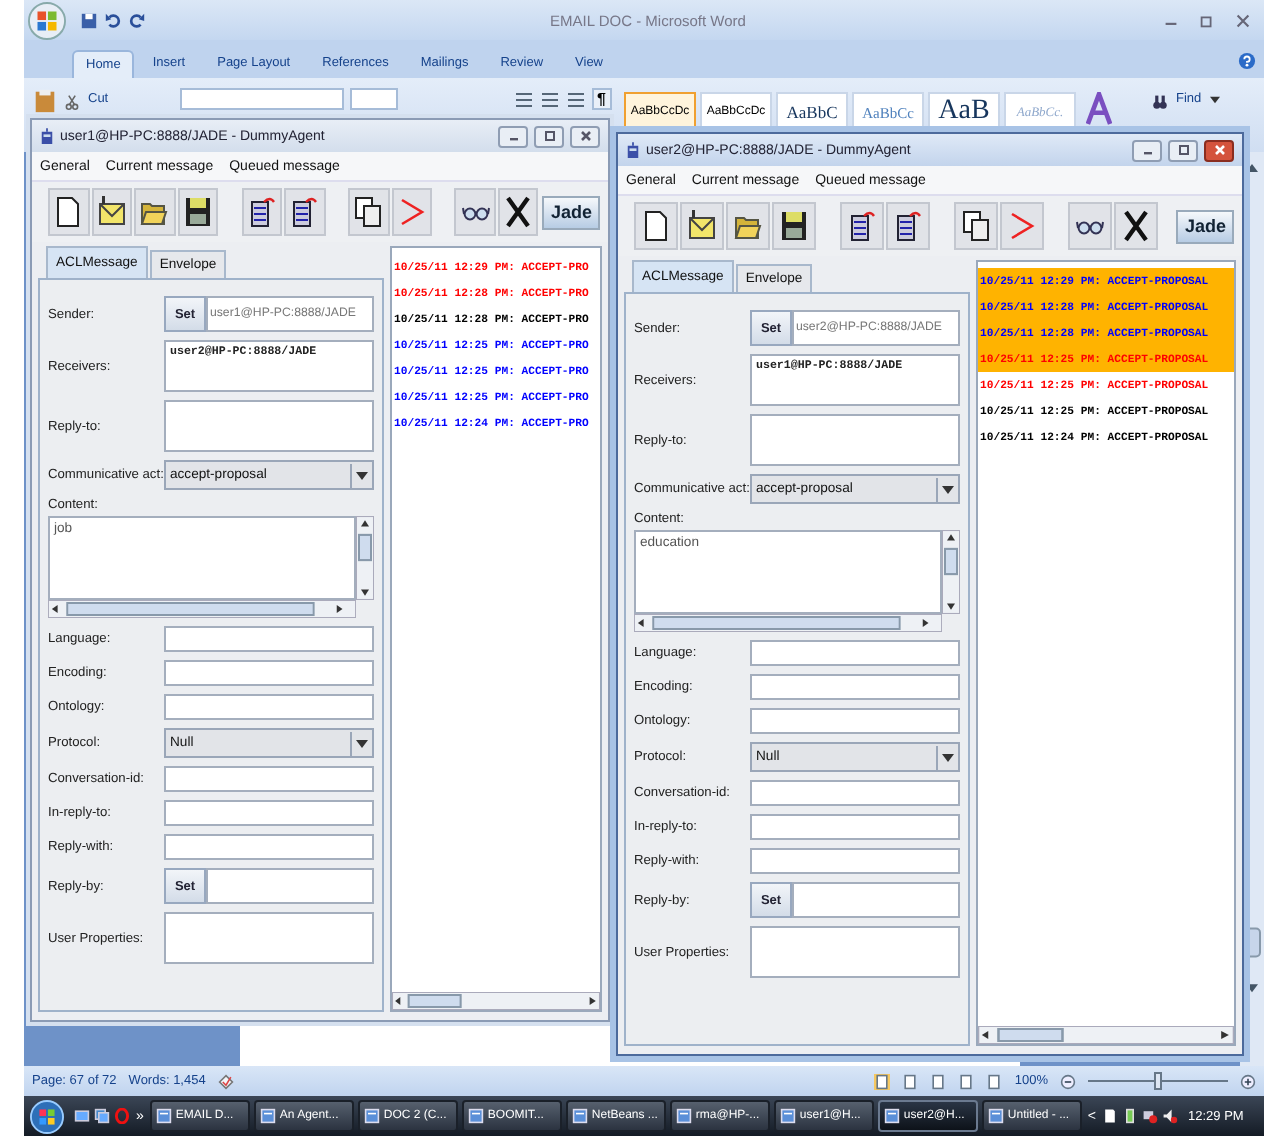 This screenshot has height=1136, width=1276. What do you see at coordinates (45, 101) in the screenshot?
I see `clipboard-icon` at bounding box center [45, 101].